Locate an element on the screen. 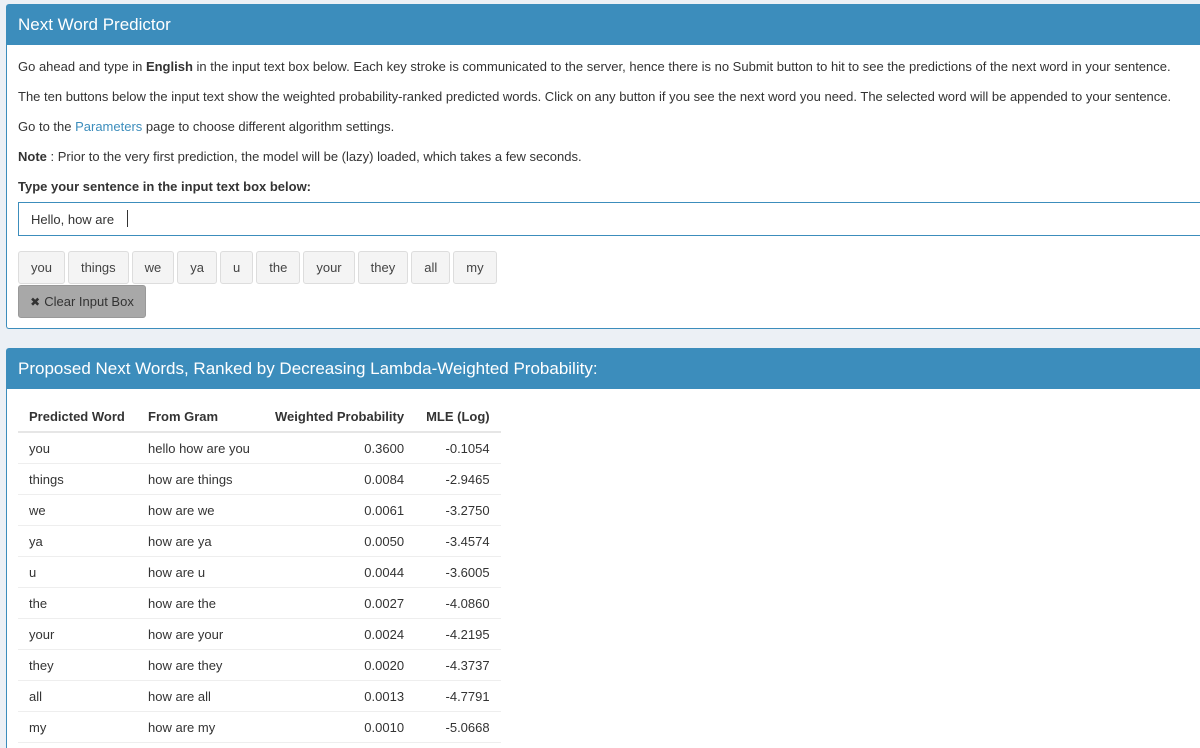 This screenshot has width=1200, height=748. cell-predicted-word: your is located at coordinates (77, 634).